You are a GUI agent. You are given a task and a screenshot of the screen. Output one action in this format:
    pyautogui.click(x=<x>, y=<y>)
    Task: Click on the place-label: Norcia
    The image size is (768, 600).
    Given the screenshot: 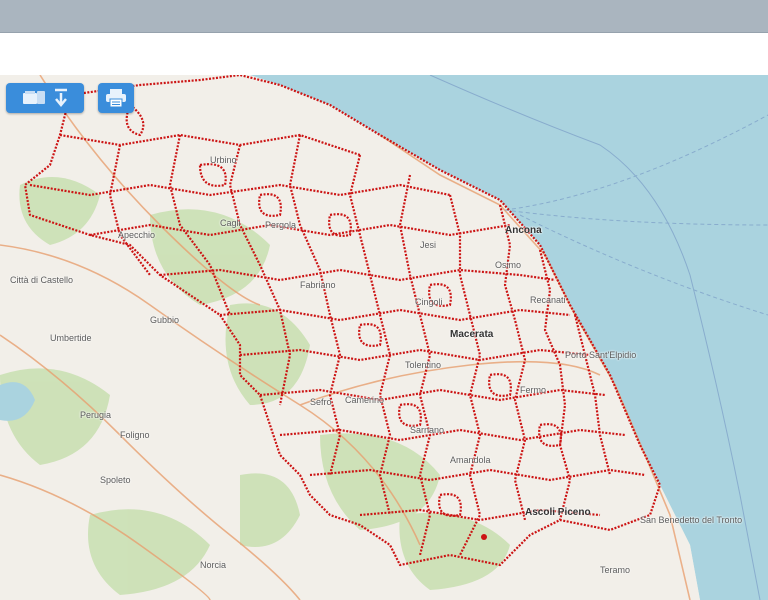 What is the action you would take?
    pyautogui.click(x=213, y=565)
    